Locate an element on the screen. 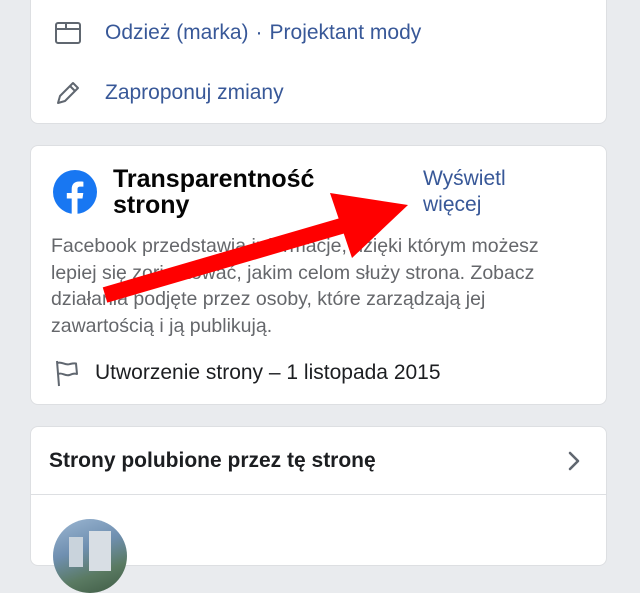 The width and height of the screenshot is (640, 593). pencil-icon is located at coordinates (68, 93).